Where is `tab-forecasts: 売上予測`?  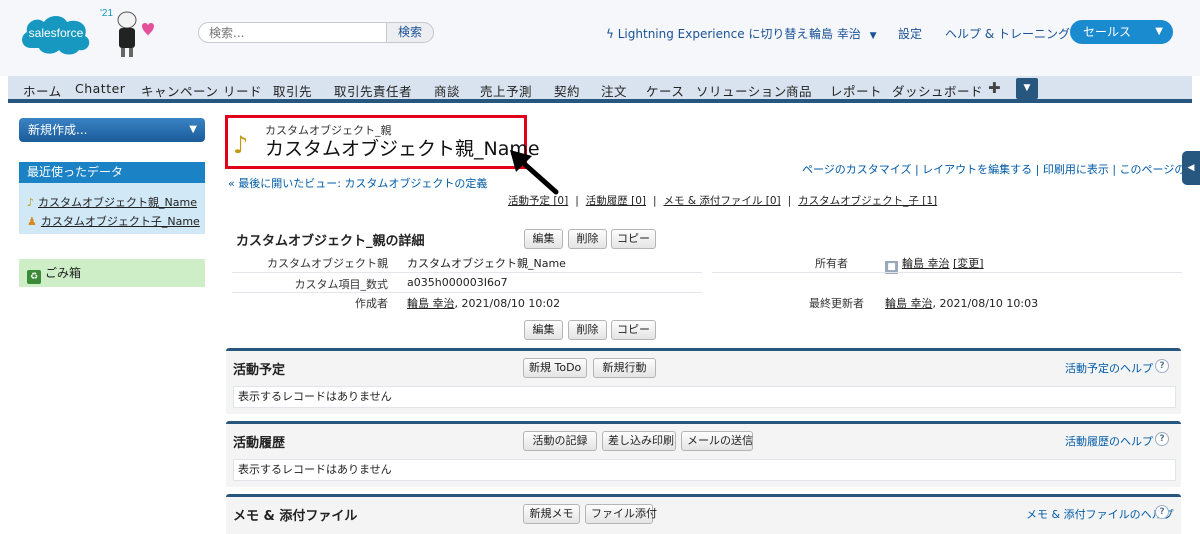 tab-forecasts: 売上予測 is located at coordinates (506, 90).